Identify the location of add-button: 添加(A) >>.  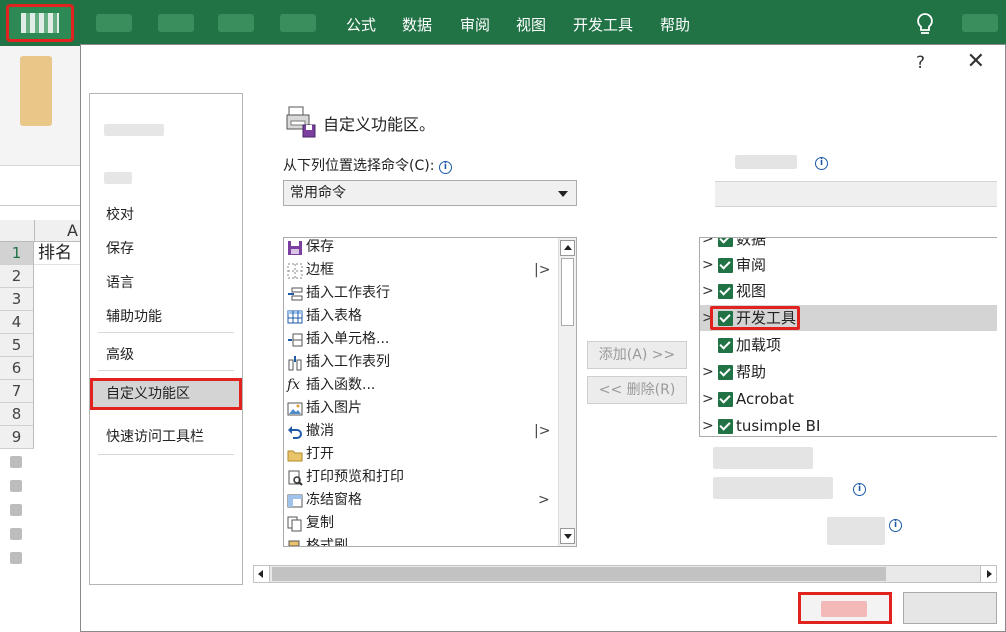
(637, 355).